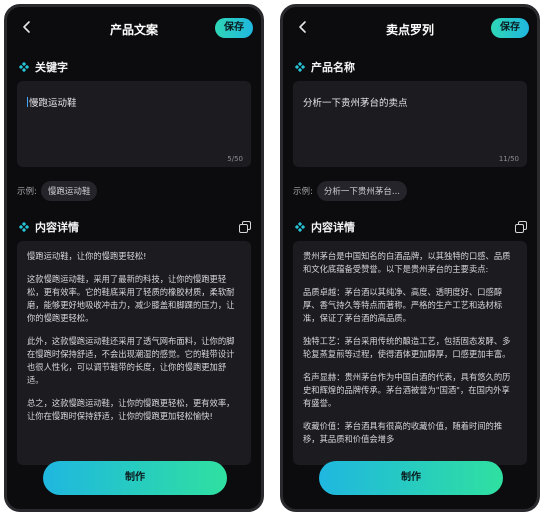 The height and width of the screenshot is (516, 544). I want to click on section-label: 产品名称, so click(333, 67).